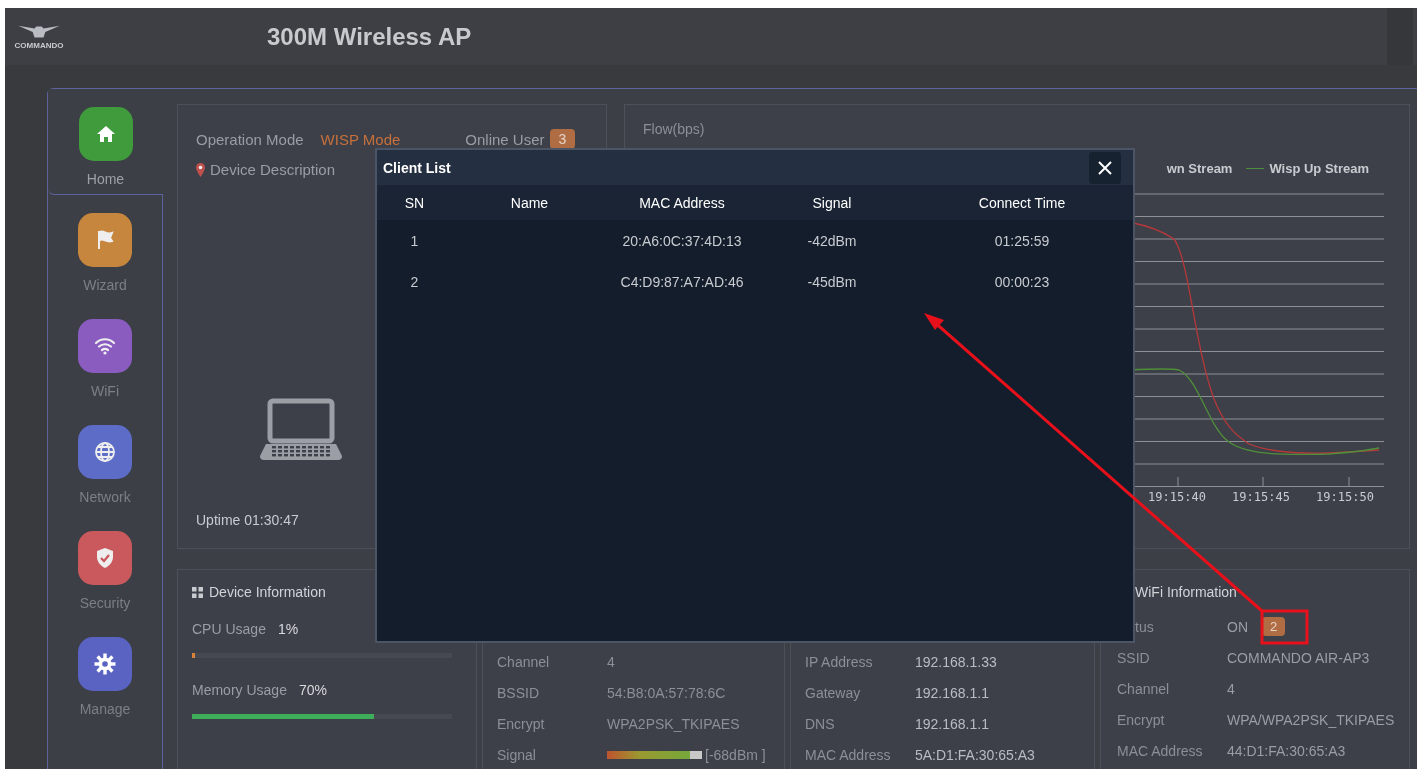 This screenshot has height=769, width=1417. Describe the element at coordinates (105, 354) in the screenshot. I see `sidebar-item: WiFi` at that location.